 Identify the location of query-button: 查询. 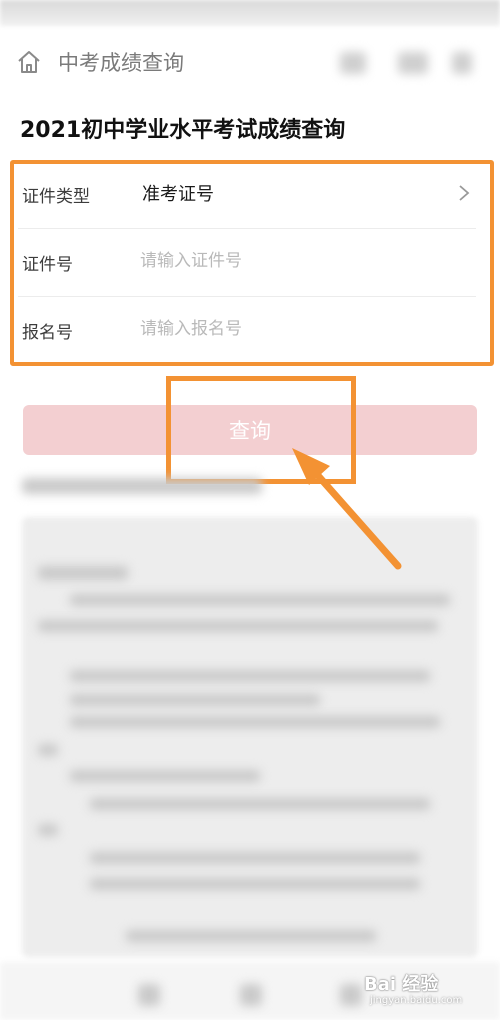
(250, 430).